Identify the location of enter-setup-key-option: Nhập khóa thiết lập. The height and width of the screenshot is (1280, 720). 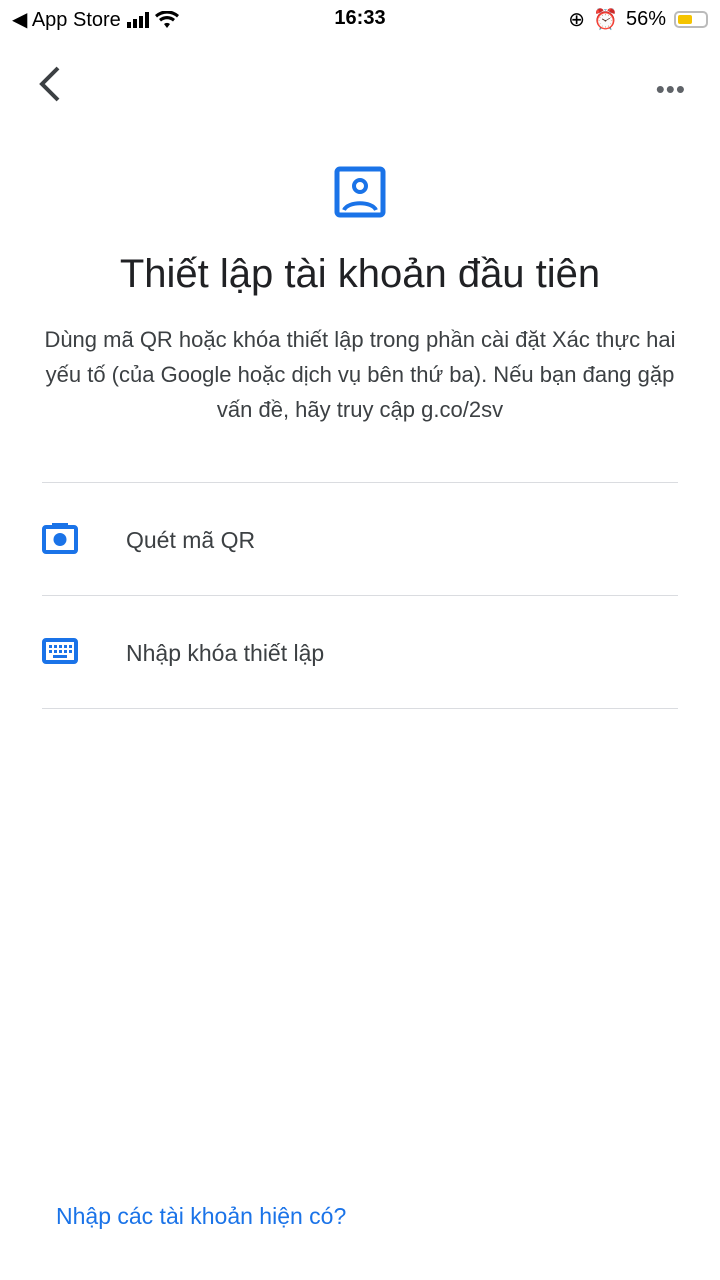
(360, 653).